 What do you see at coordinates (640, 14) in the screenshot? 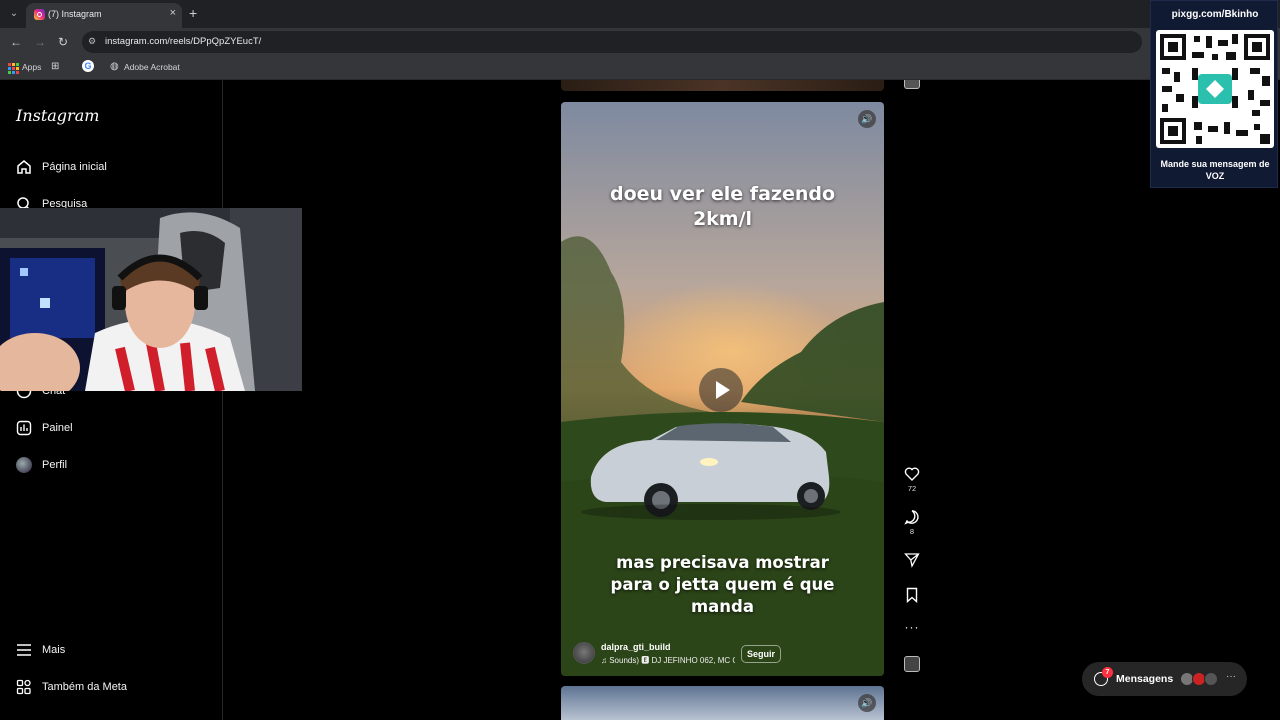
I see `browser-tab-strip: ⌄ (7) Instagram × +` at bounding box center [640, 14].